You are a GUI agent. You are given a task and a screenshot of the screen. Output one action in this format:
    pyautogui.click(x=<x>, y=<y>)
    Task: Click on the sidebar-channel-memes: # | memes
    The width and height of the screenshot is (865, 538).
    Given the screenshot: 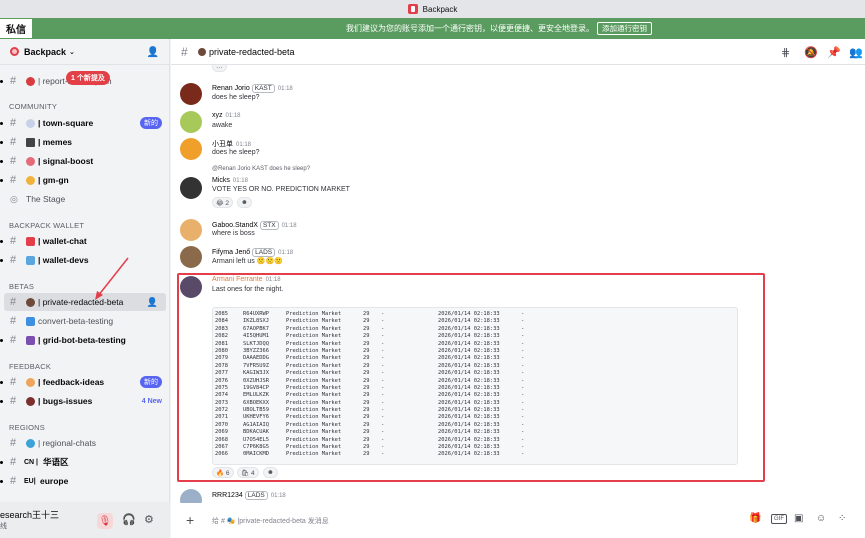 What is the action you would take?
    pyautogui.click(x=85, y=142)
    